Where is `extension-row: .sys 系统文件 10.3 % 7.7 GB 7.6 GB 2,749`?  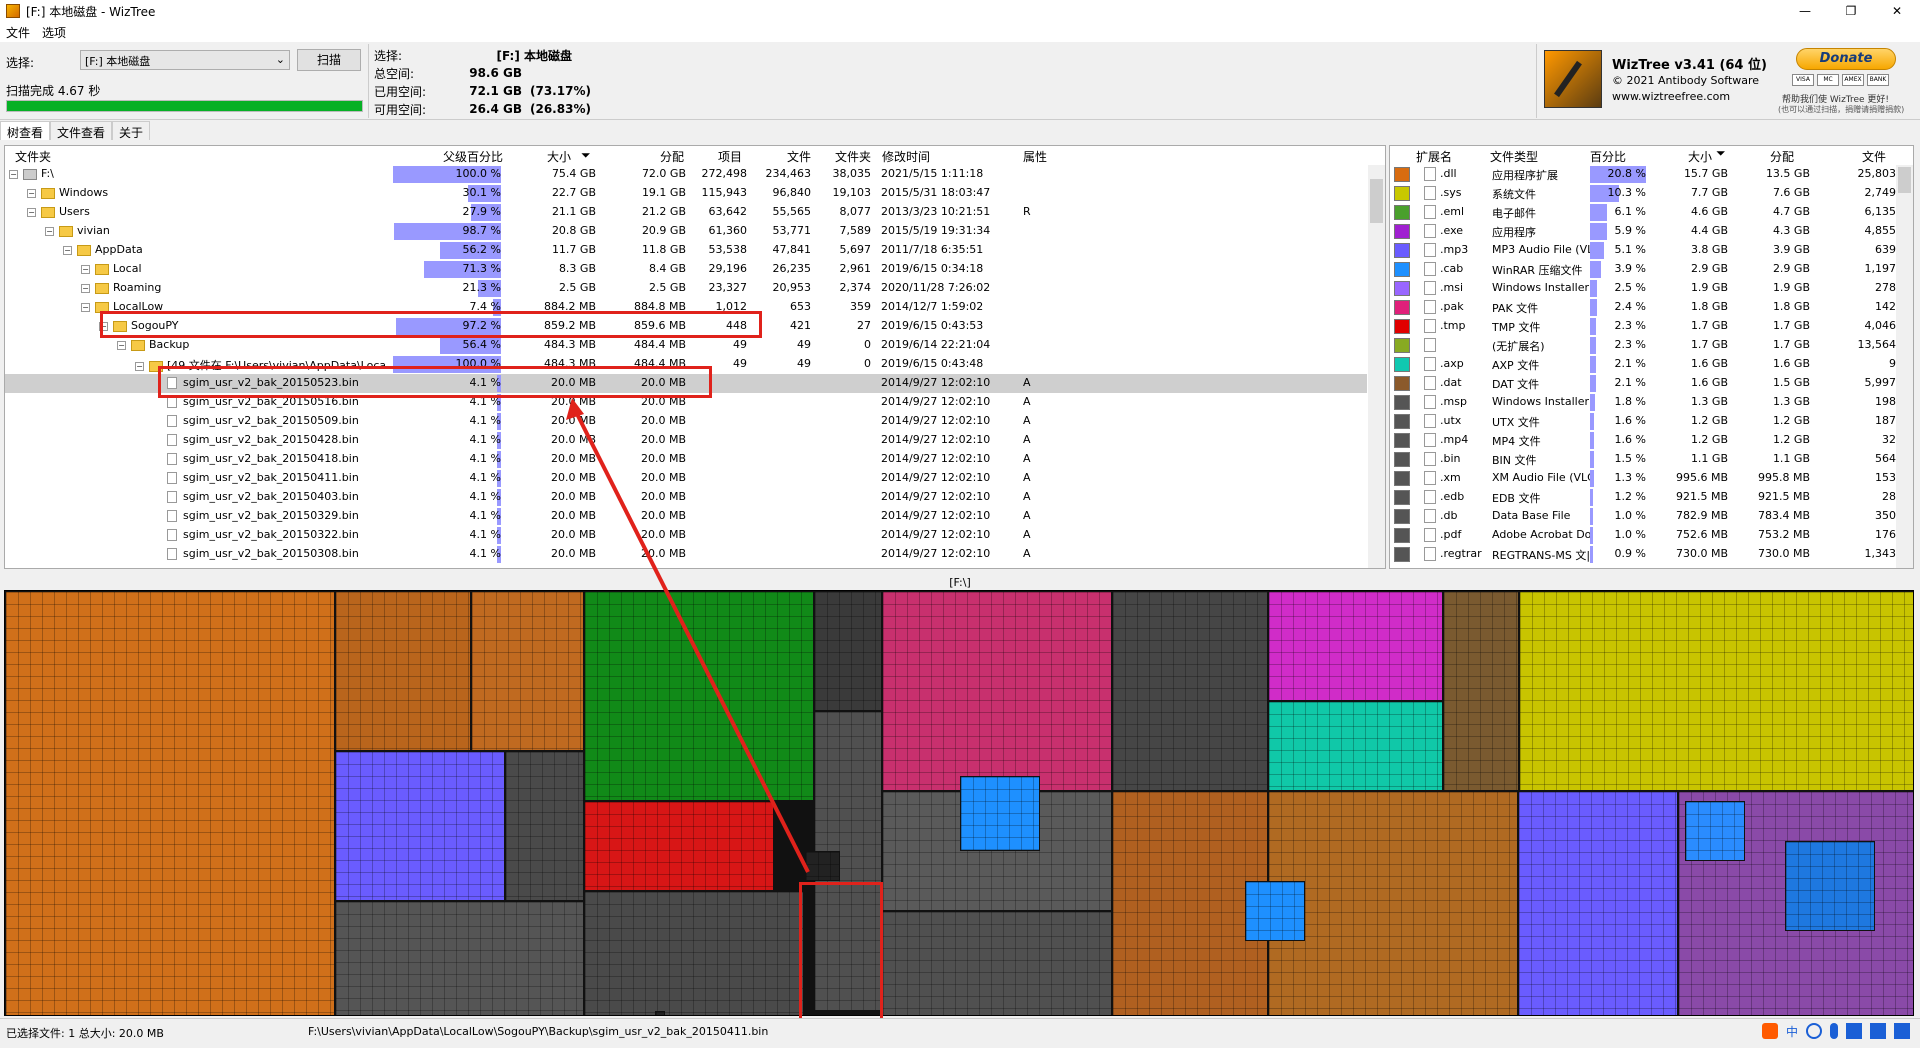
extension-row: .sys 系统文件 10.3 % 7.7 GB 7.6 GB 2,749 is located at coordinates (1644, 193).